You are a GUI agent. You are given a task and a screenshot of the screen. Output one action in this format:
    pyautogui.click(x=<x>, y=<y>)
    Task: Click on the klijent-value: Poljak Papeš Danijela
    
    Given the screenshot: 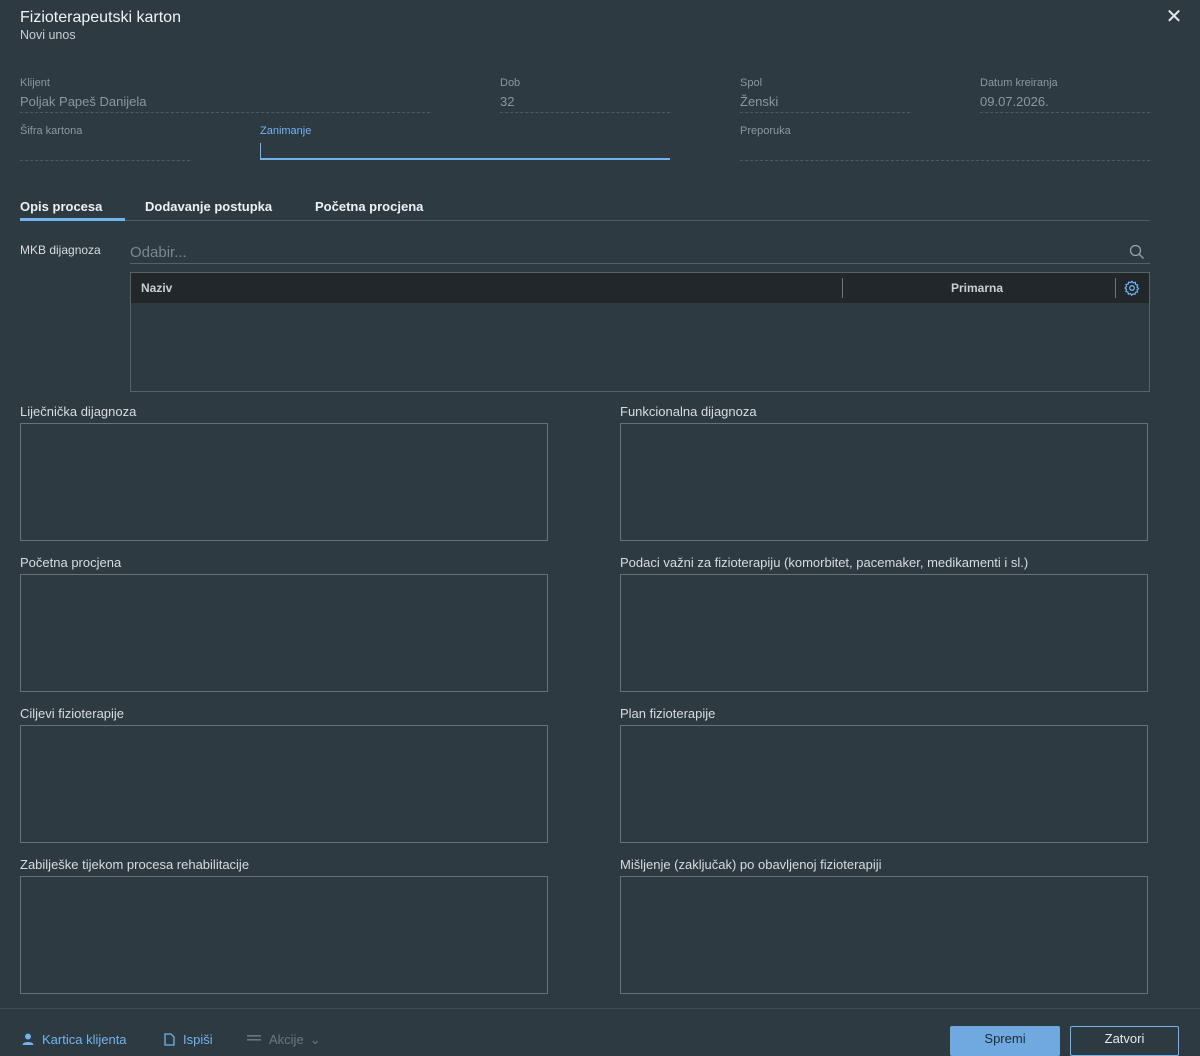 What is the action you would take?
    pyautogui.click(x=83, y=101)
    